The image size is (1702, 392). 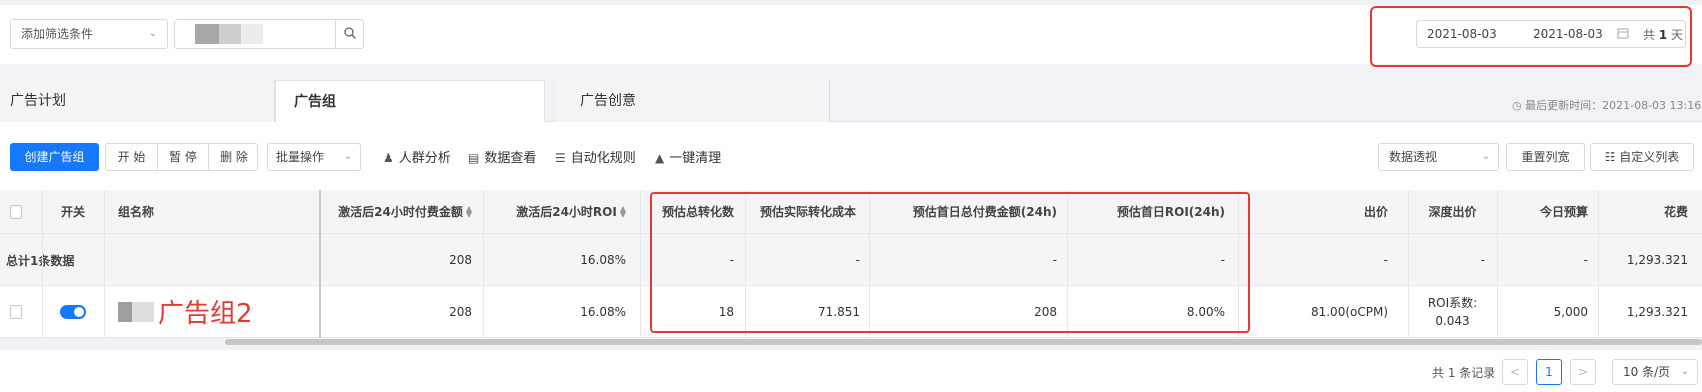 I want to click on header-roi-24h: 激活后24小时ROI ▲ ▼, so click(x=561, y=211).